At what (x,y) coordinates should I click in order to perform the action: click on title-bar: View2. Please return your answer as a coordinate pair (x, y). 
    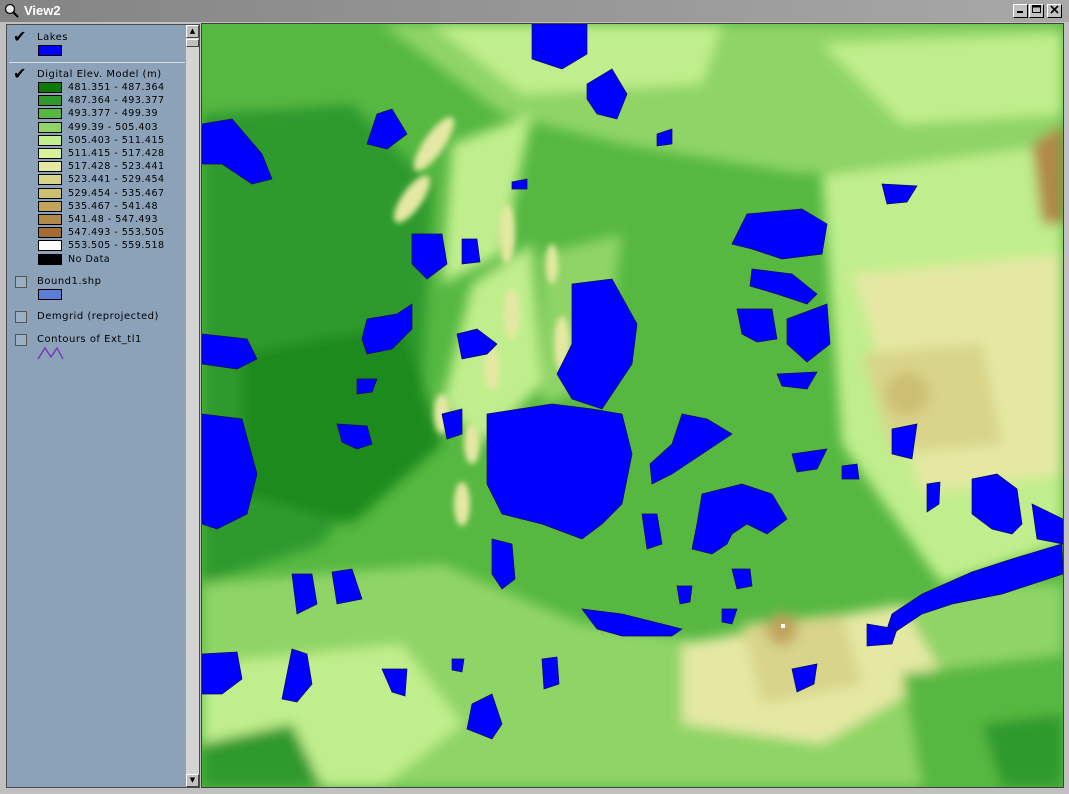
    Looking at the image, I should click on (534, 11).